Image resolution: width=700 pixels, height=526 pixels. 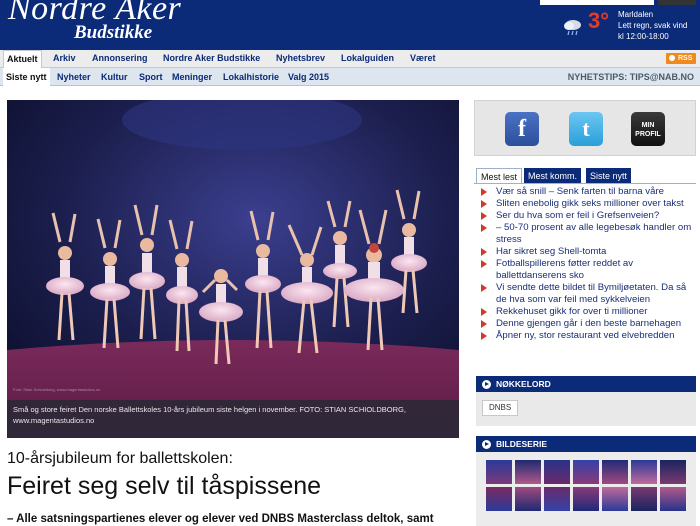 I want to click on keyword-tag: DNBS, so click(x=500, y=408).